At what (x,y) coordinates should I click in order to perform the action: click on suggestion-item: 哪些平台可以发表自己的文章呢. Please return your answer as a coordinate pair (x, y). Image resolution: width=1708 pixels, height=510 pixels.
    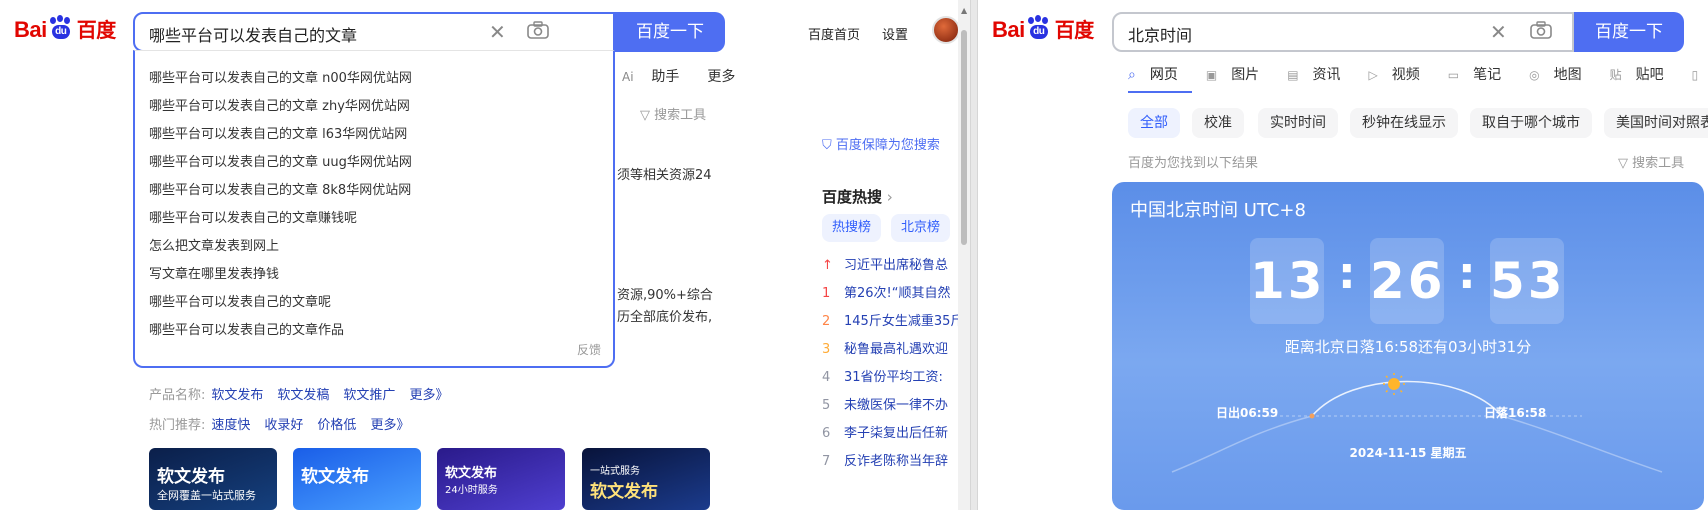
    Looking at the image, I should click on (240, 300).